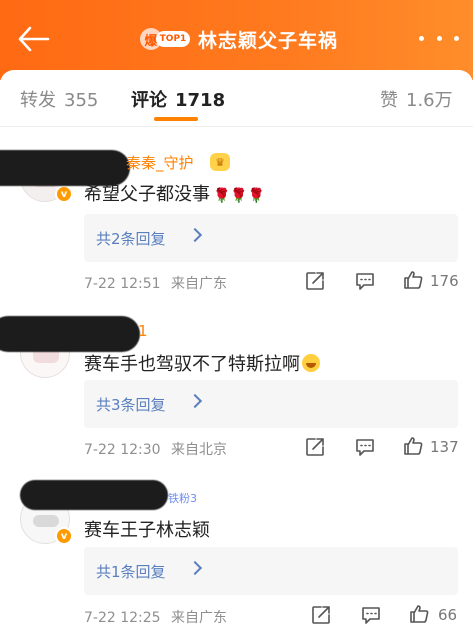 The image size is (473, 640). Describe the element at coordinates (131, 239) in the screenshot. I see `replies-label: 共2条回复` at that location.